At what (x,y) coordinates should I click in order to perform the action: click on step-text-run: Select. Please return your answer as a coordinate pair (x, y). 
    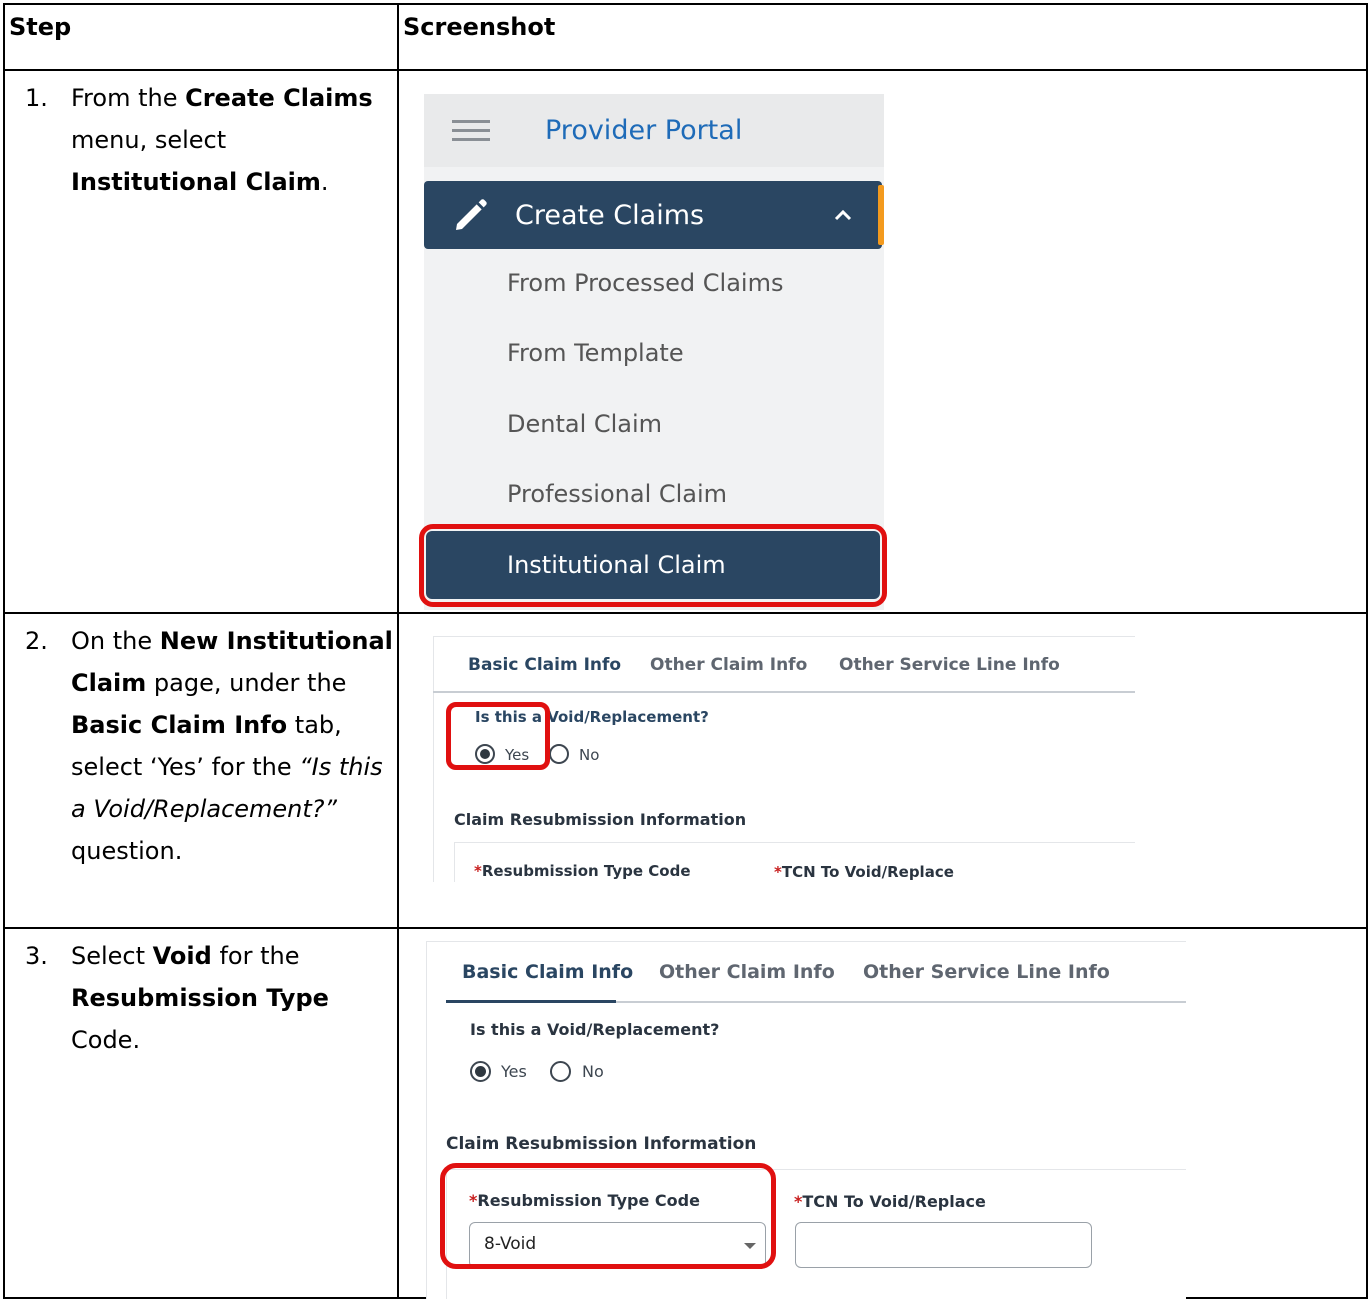
    Looking at the image, I should click on (112, 956).